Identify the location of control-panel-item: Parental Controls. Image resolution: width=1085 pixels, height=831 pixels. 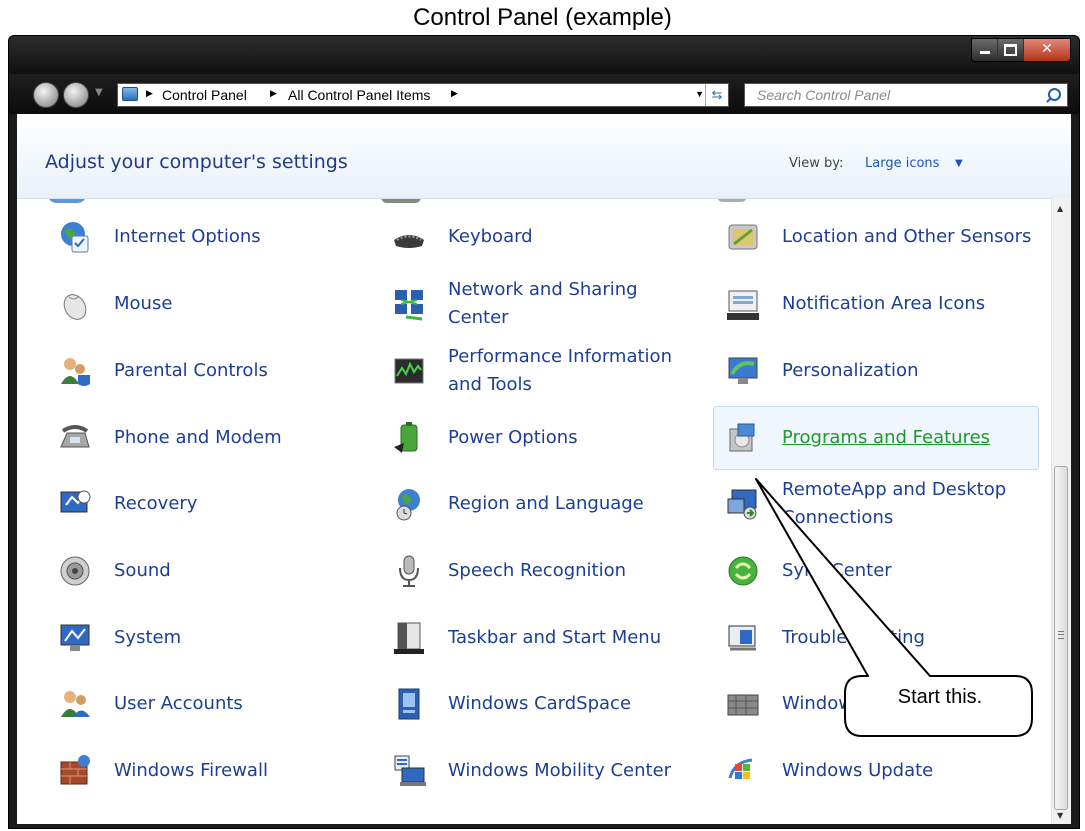
(208, 371).